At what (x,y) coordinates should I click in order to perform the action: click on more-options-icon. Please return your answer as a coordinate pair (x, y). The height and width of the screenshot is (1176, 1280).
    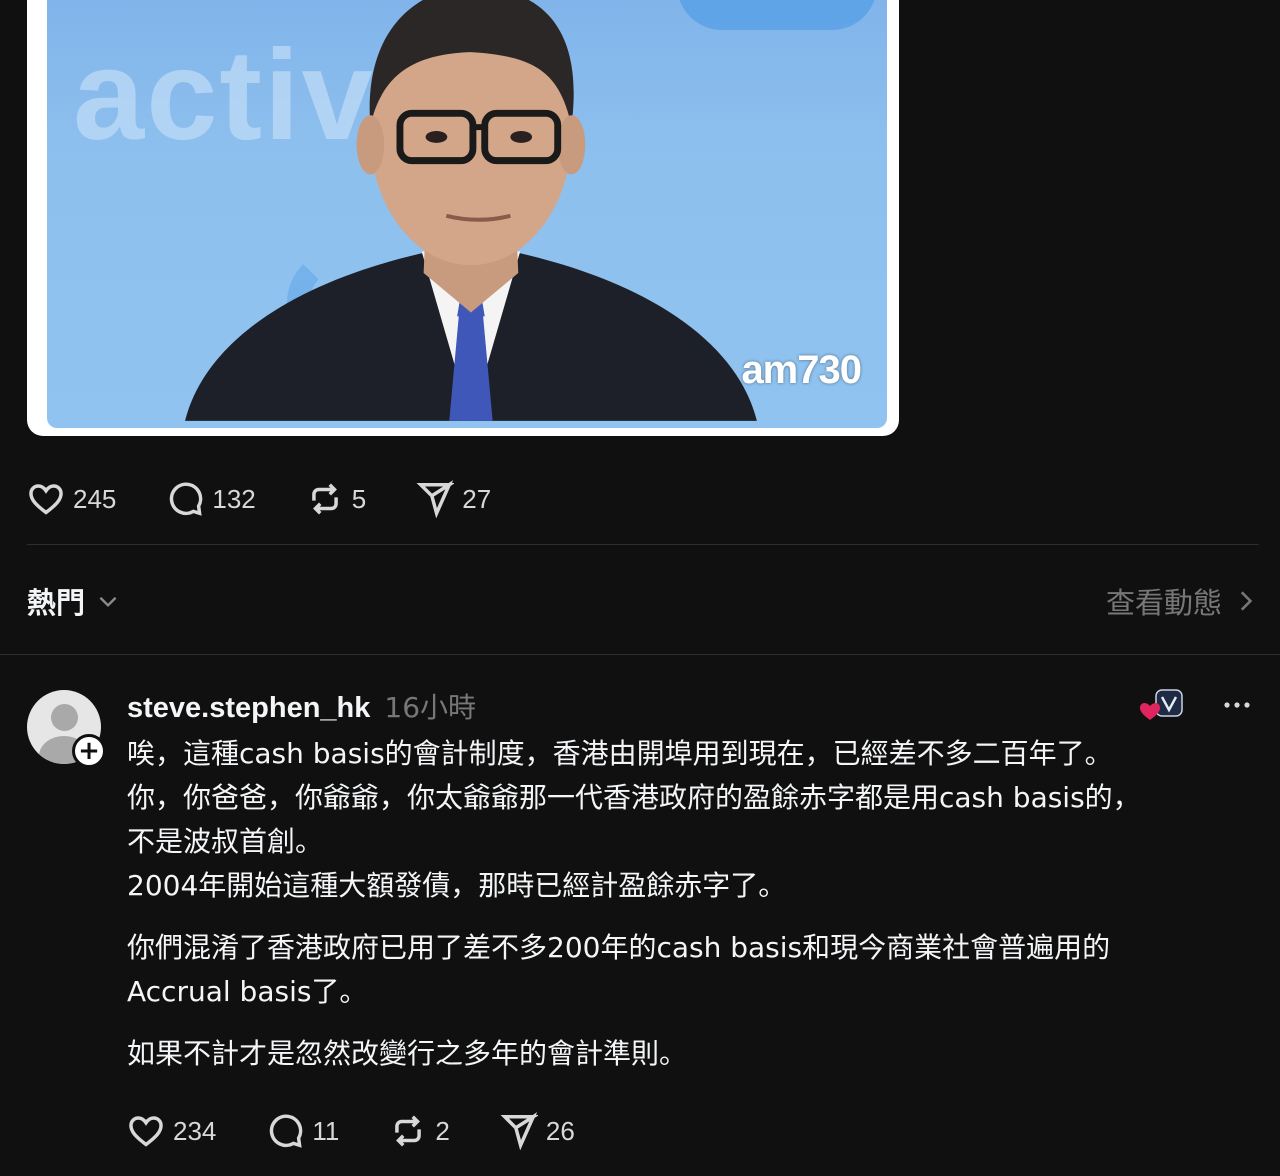
    Looking at the image, I should click on (1237, 705).